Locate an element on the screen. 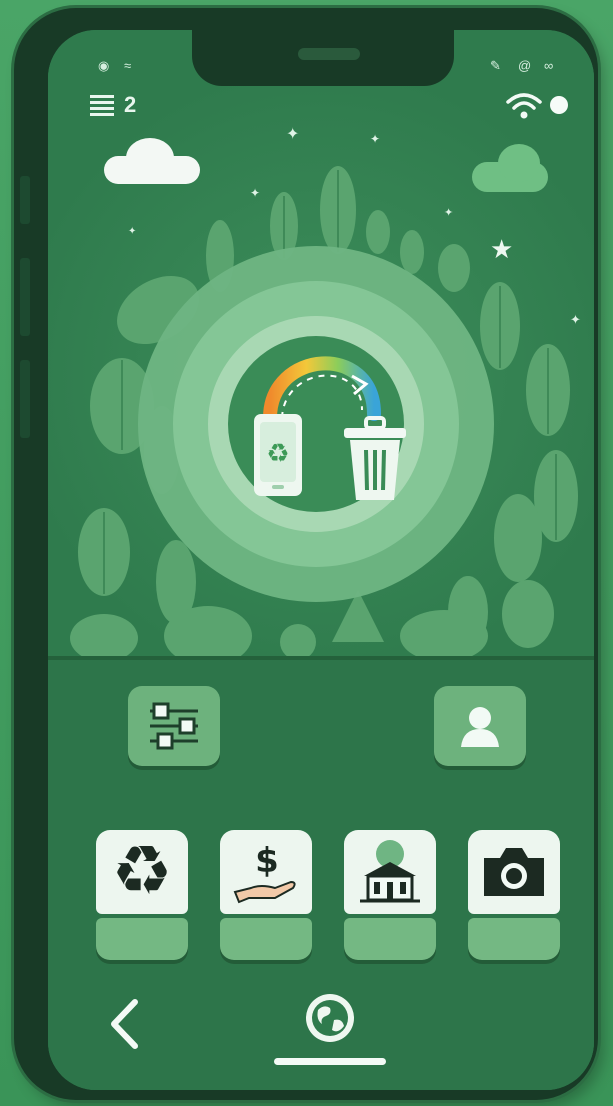 Image resolution: width=613 pixels, height=1106 pixels. dollar-hand-icon: $ is located at coordinates (264, 872).